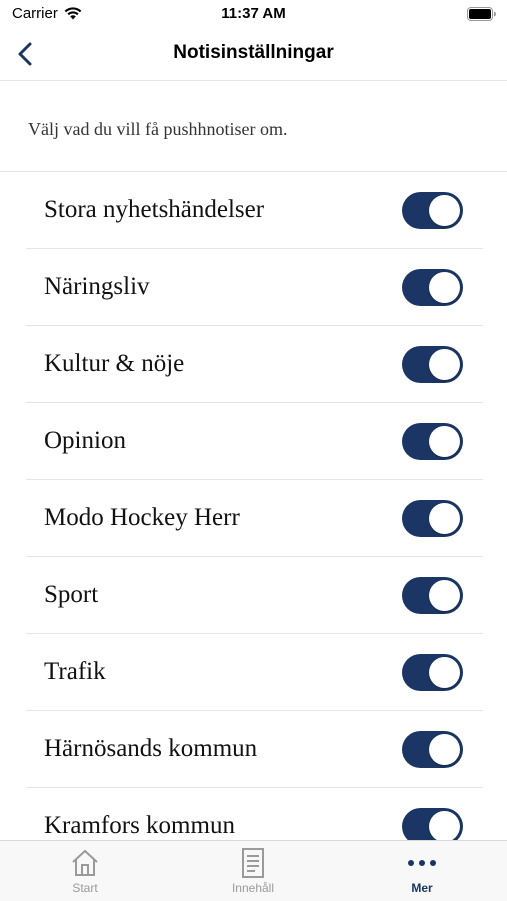  I want to click on tab-more-label: Mer, so click(422, 888).